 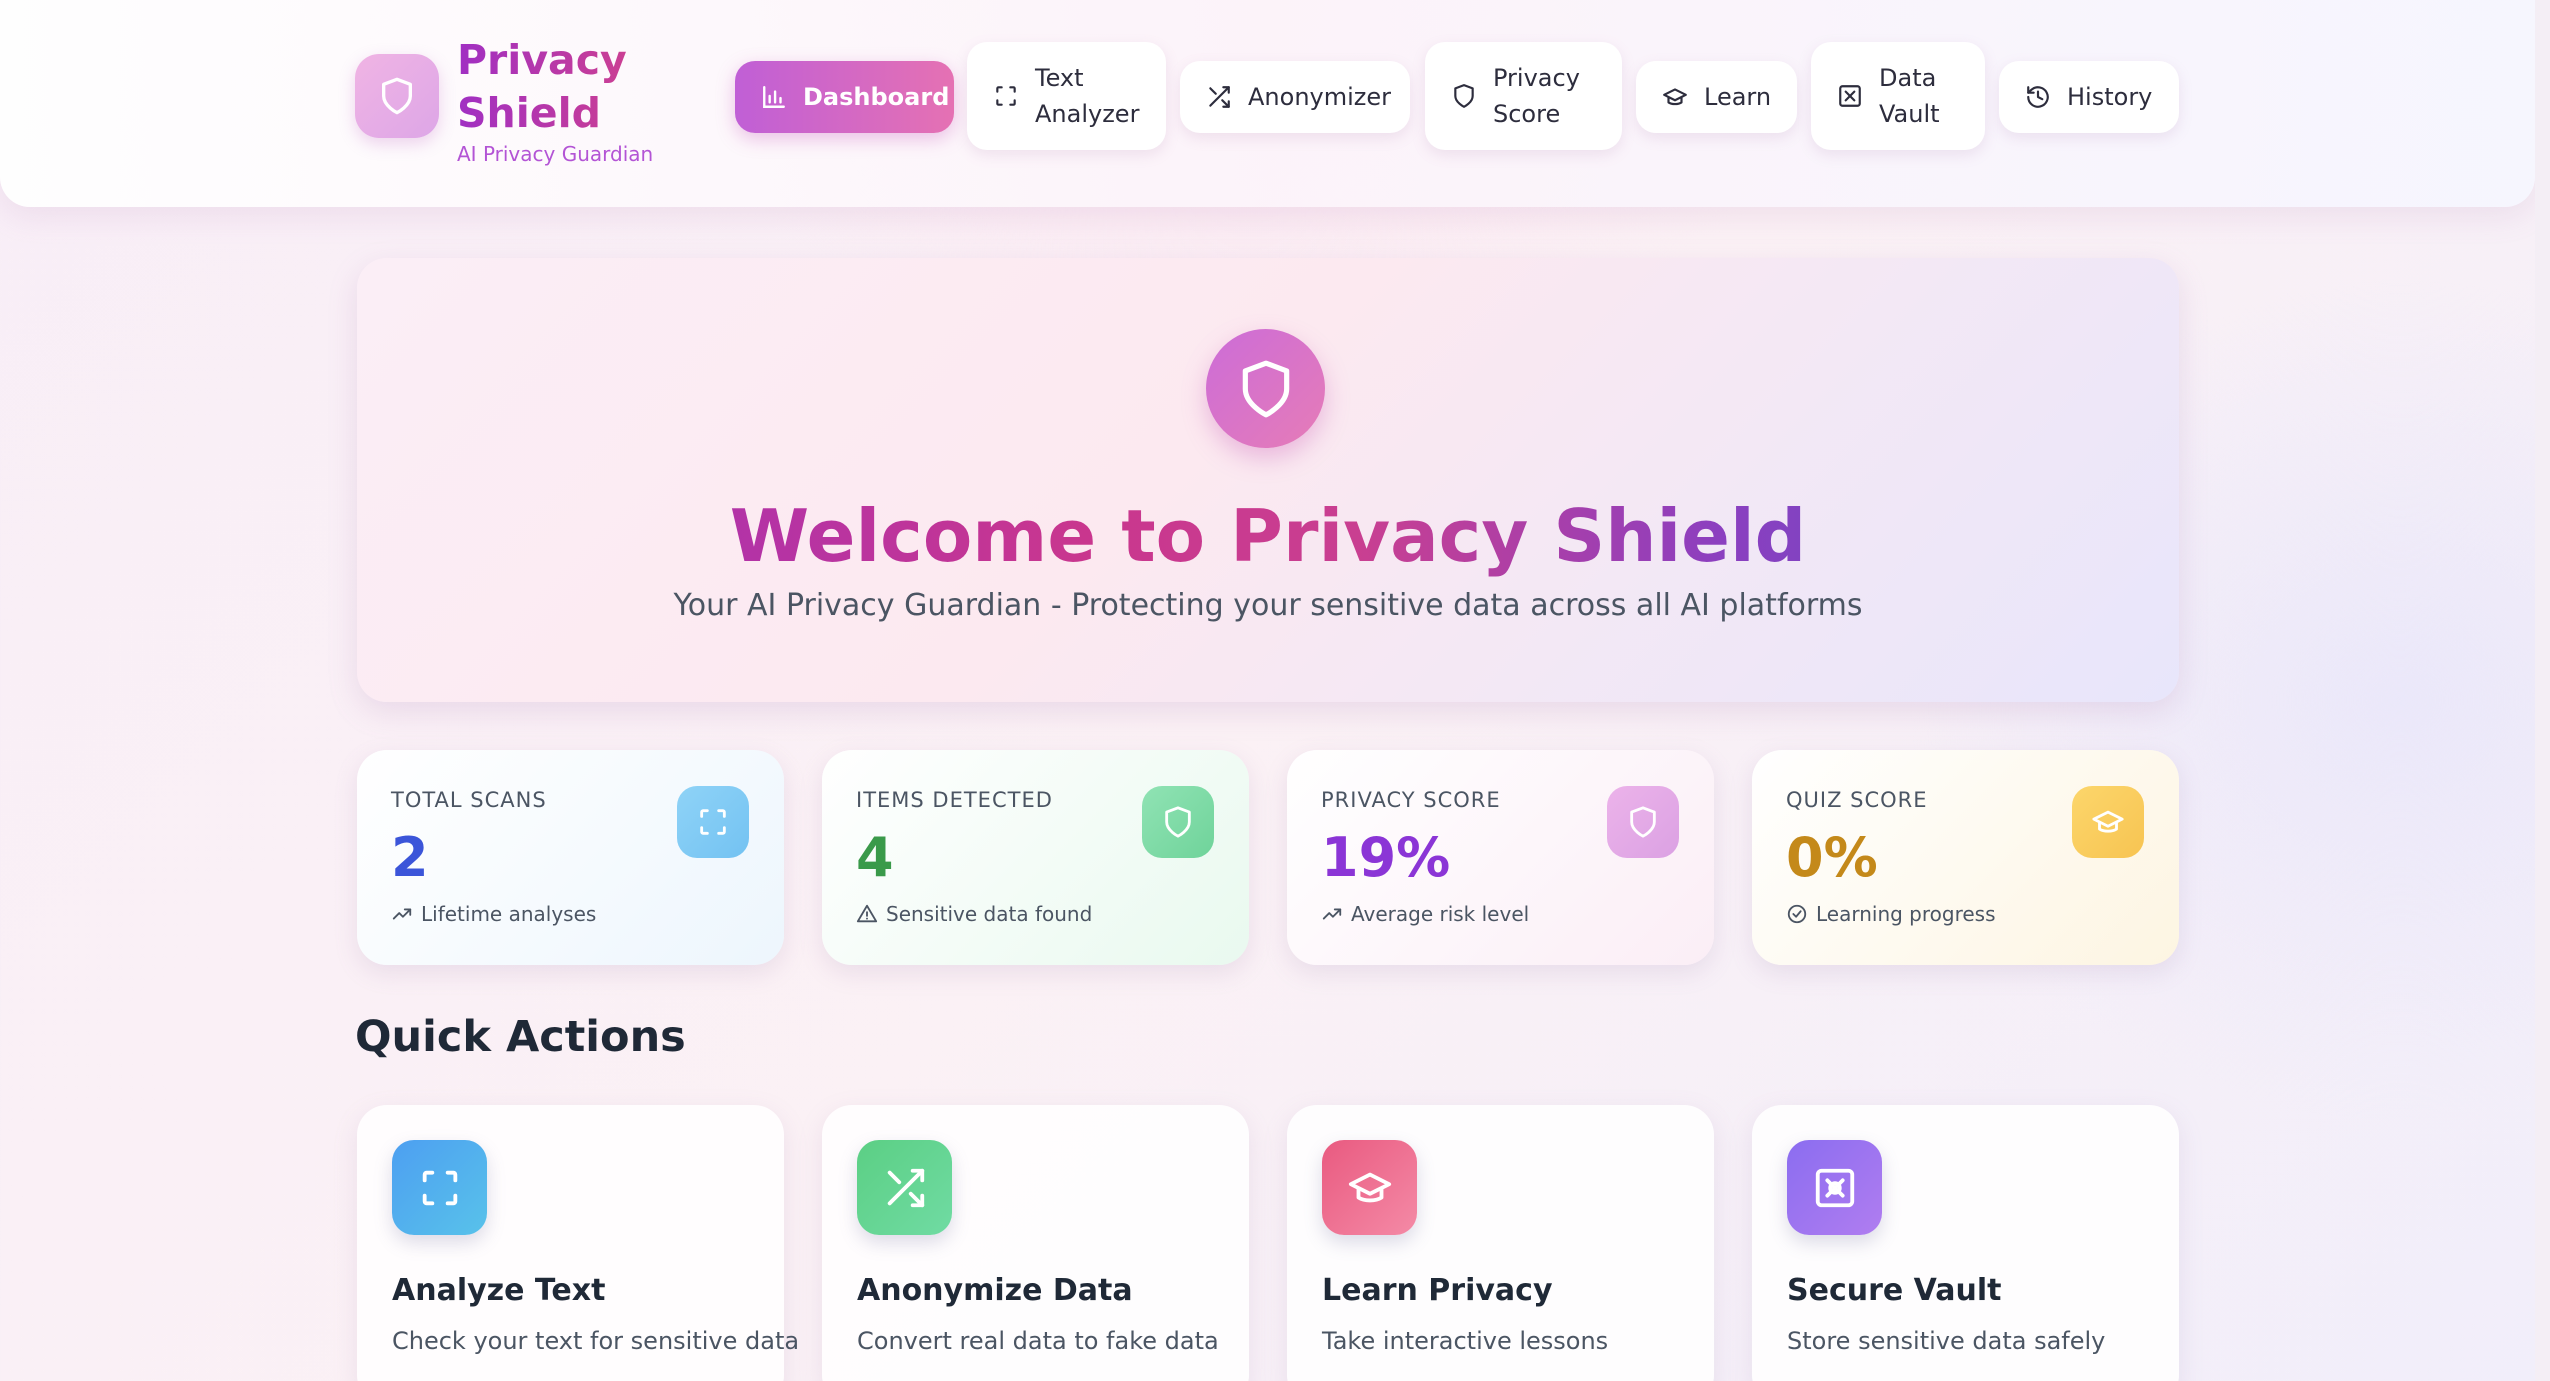 What do you see at coordinates (1500, 1243) in the screenshot?
I see `action-learn-privacy: Learn Privacy Take interactive lessons` at bounding box center [1500, 1243].